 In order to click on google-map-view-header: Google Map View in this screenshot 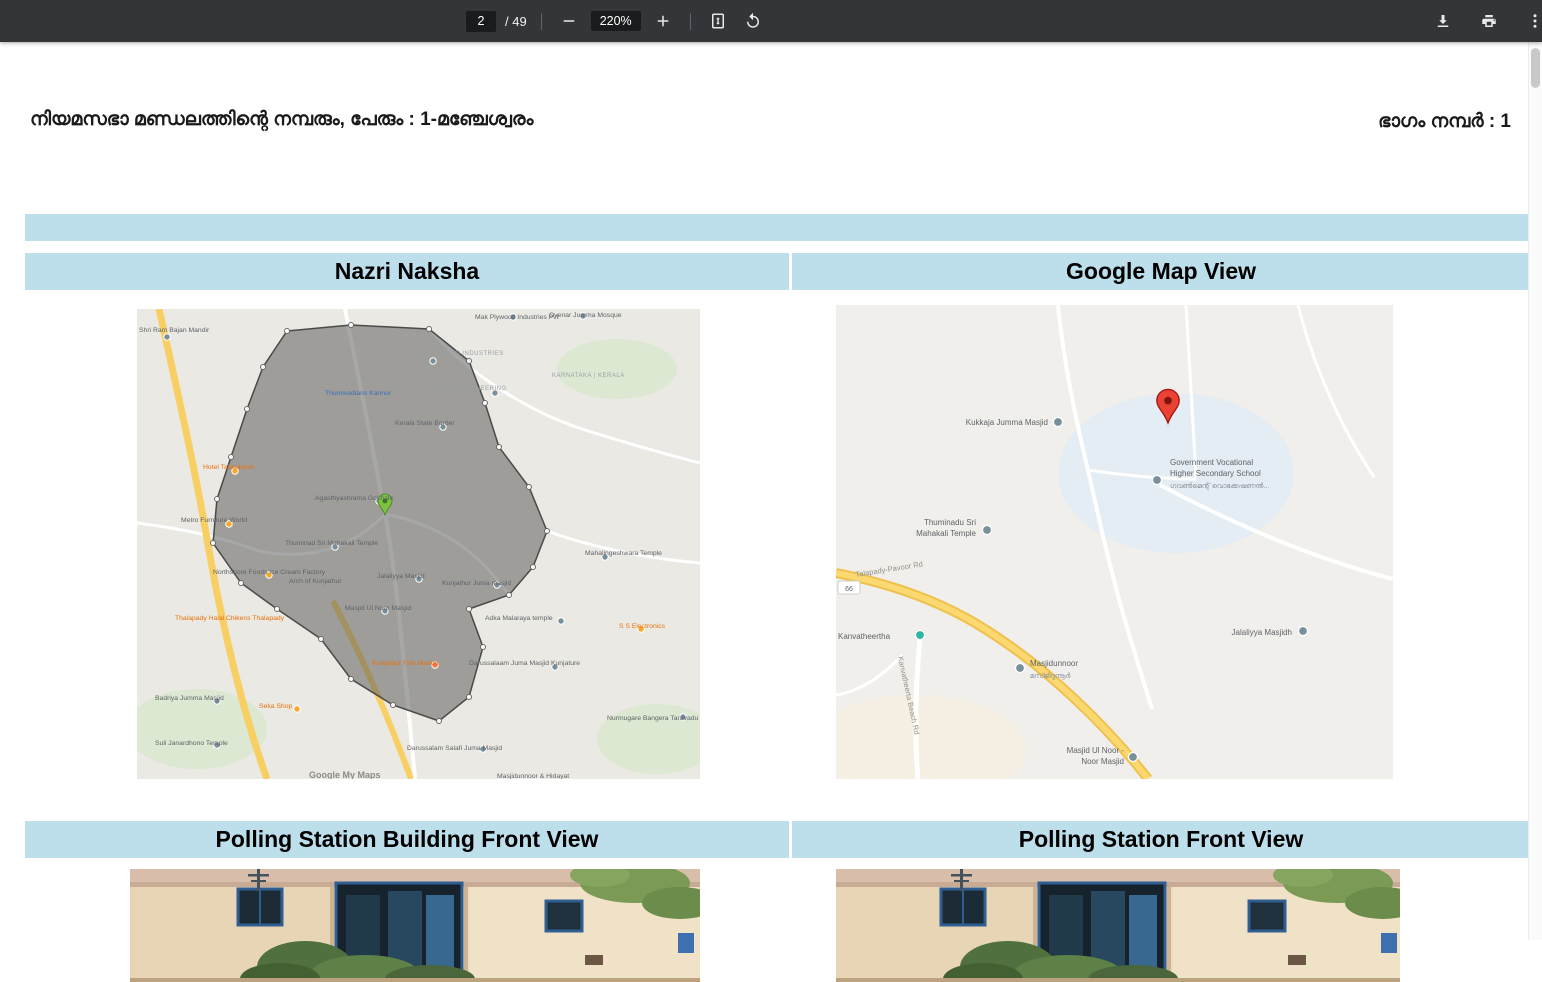, I will do `click(1161, 271)`.